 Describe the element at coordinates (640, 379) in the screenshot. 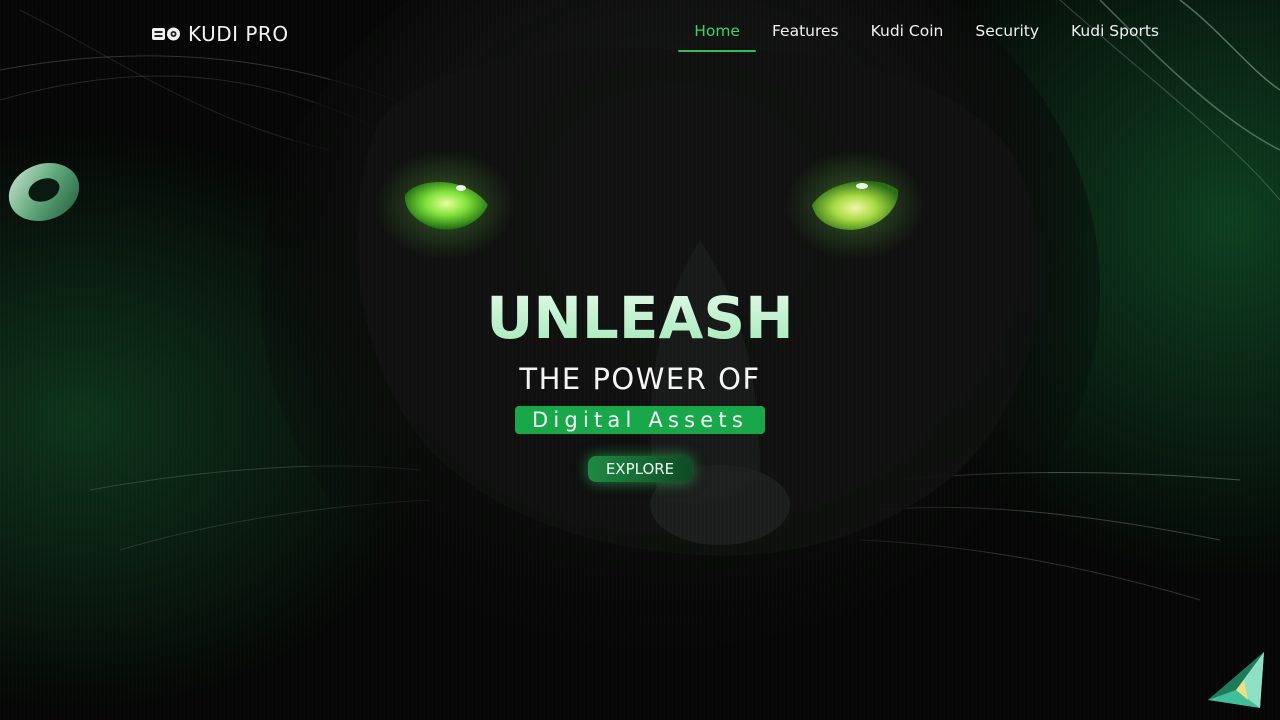

I see `hero-subtitle: THE POWER OF` at that location.